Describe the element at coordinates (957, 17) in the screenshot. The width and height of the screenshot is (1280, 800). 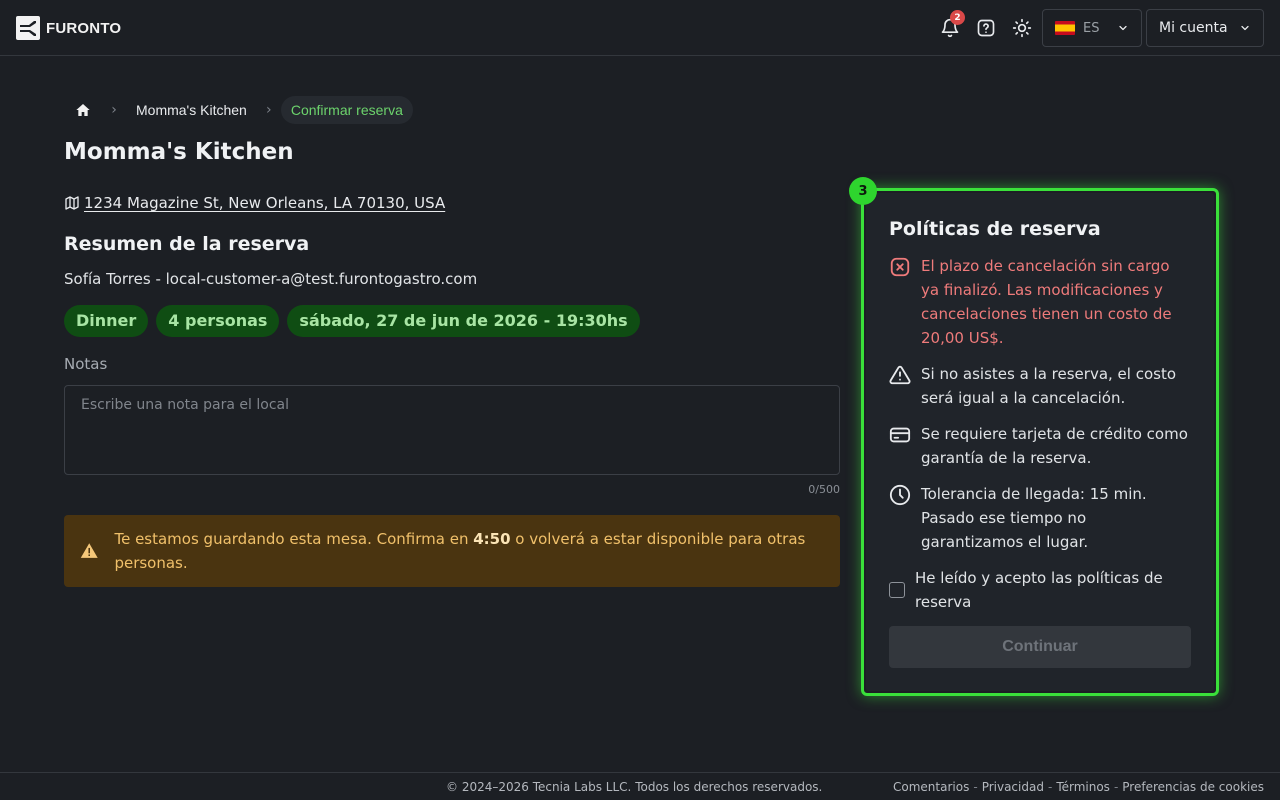
I see `notification-count-badge: 2` at that location.